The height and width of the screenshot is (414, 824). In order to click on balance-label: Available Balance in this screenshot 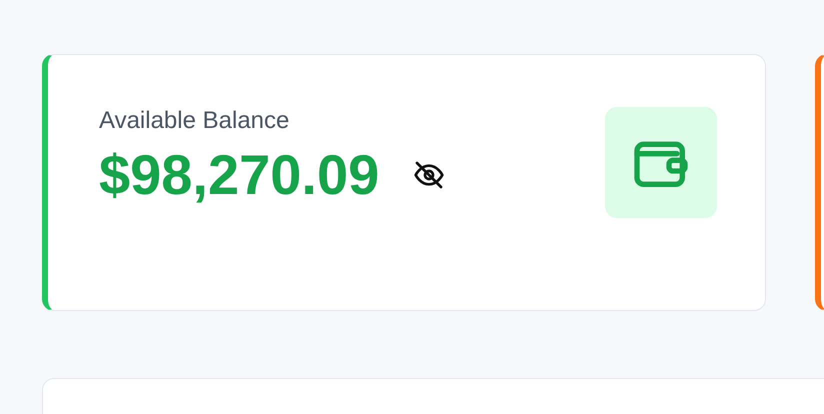, I will do `click(194, 121)`.